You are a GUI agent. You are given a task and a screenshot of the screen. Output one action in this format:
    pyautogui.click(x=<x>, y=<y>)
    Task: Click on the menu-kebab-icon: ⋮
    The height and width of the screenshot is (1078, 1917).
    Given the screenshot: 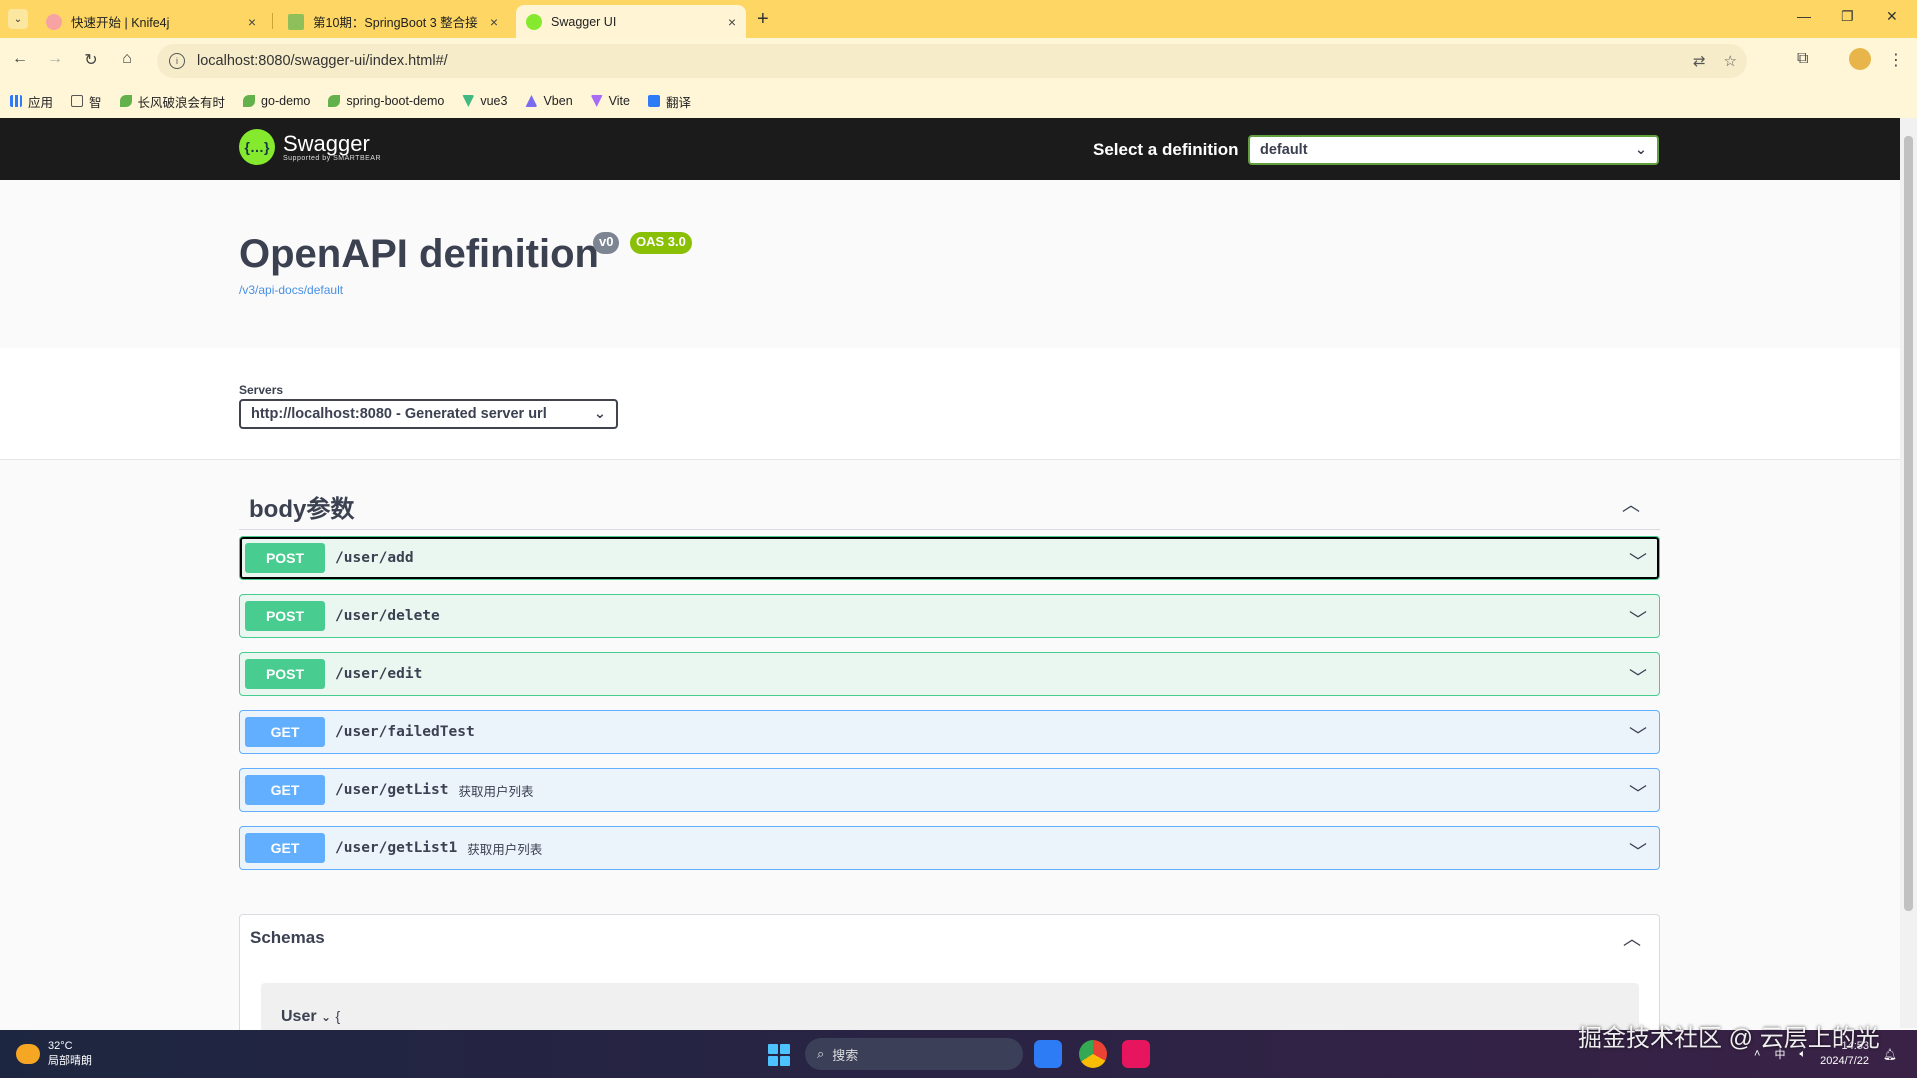 What is the action you would take?
    pyautogui.click(x=1896, y=60)
    